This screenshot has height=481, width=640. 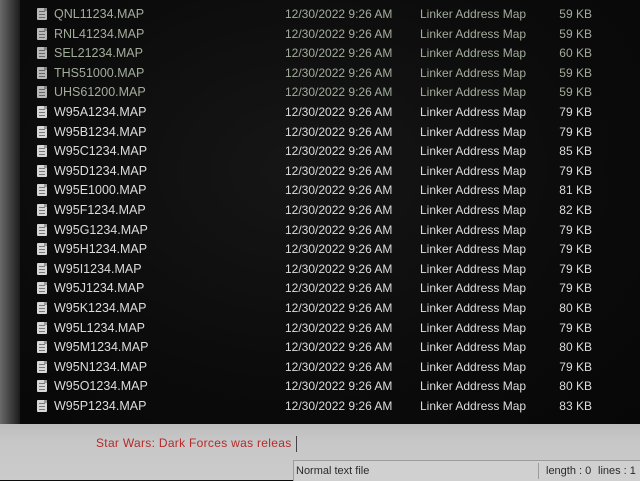 What do you see at coordinates (100, 190) in the screenshot?
I see `file-name: W95E1000.MAP` at bounding box center [100, 190].